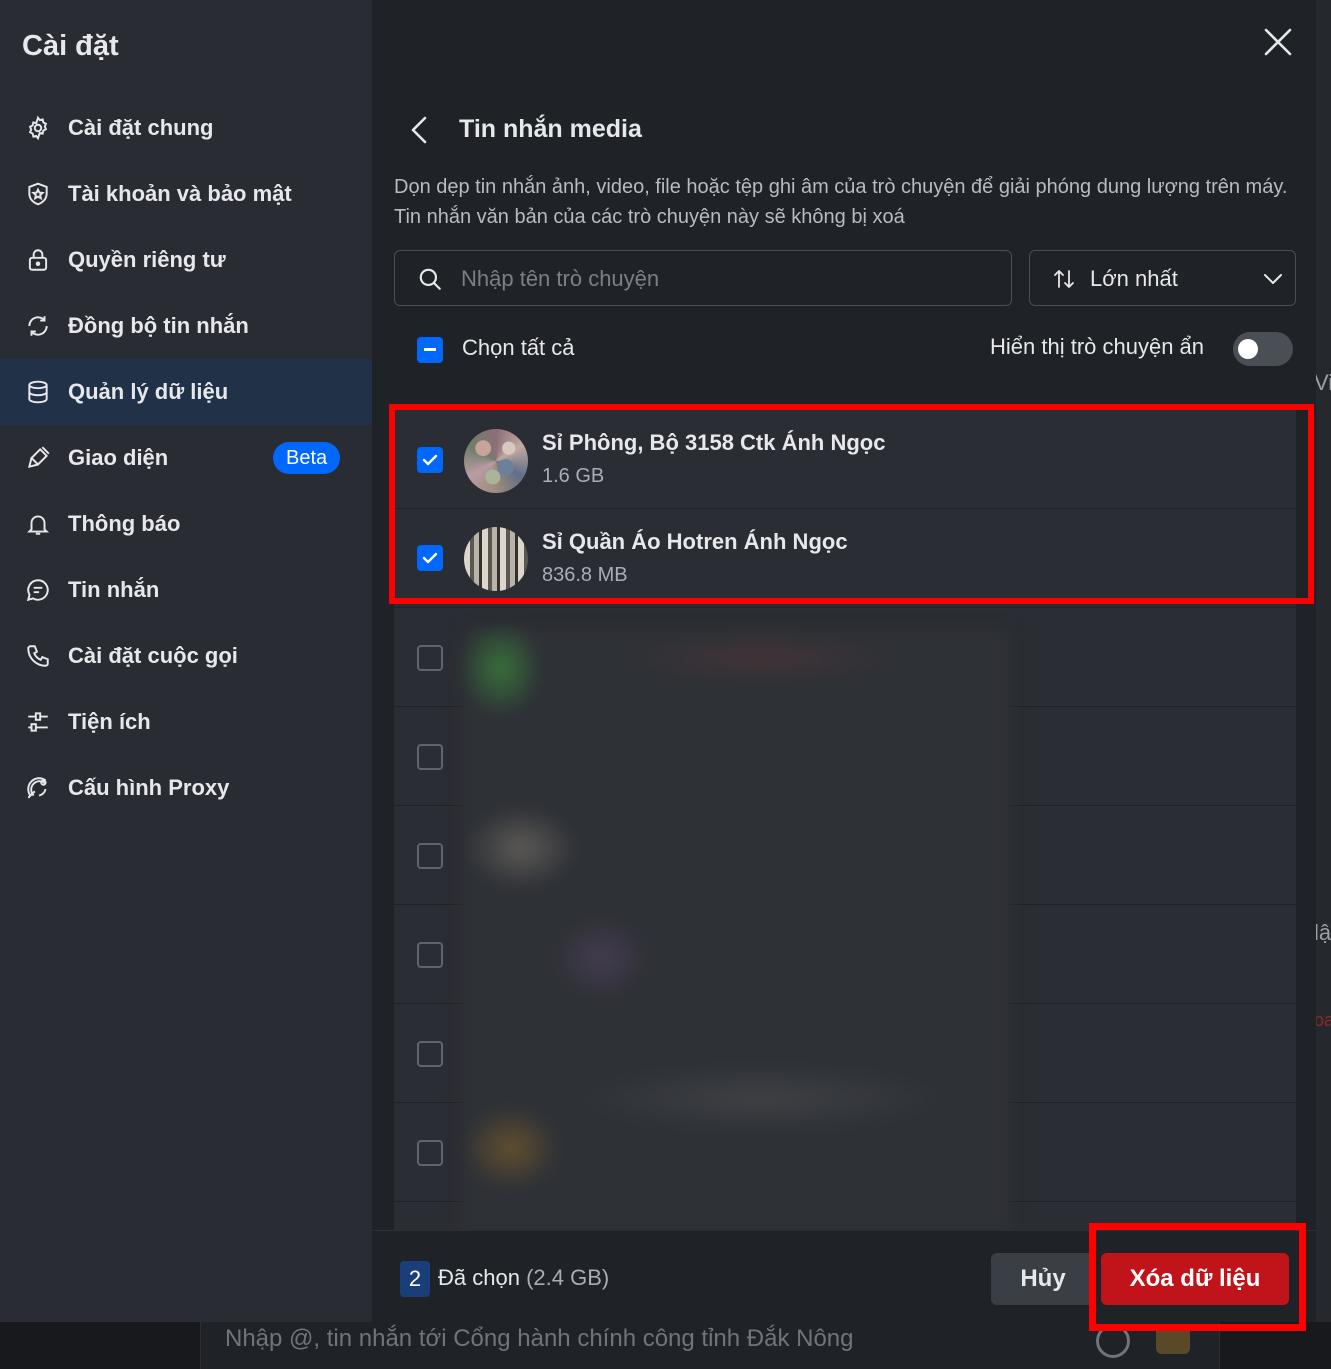  I want to click on show-hidden-toggle, so click(1263, 349).